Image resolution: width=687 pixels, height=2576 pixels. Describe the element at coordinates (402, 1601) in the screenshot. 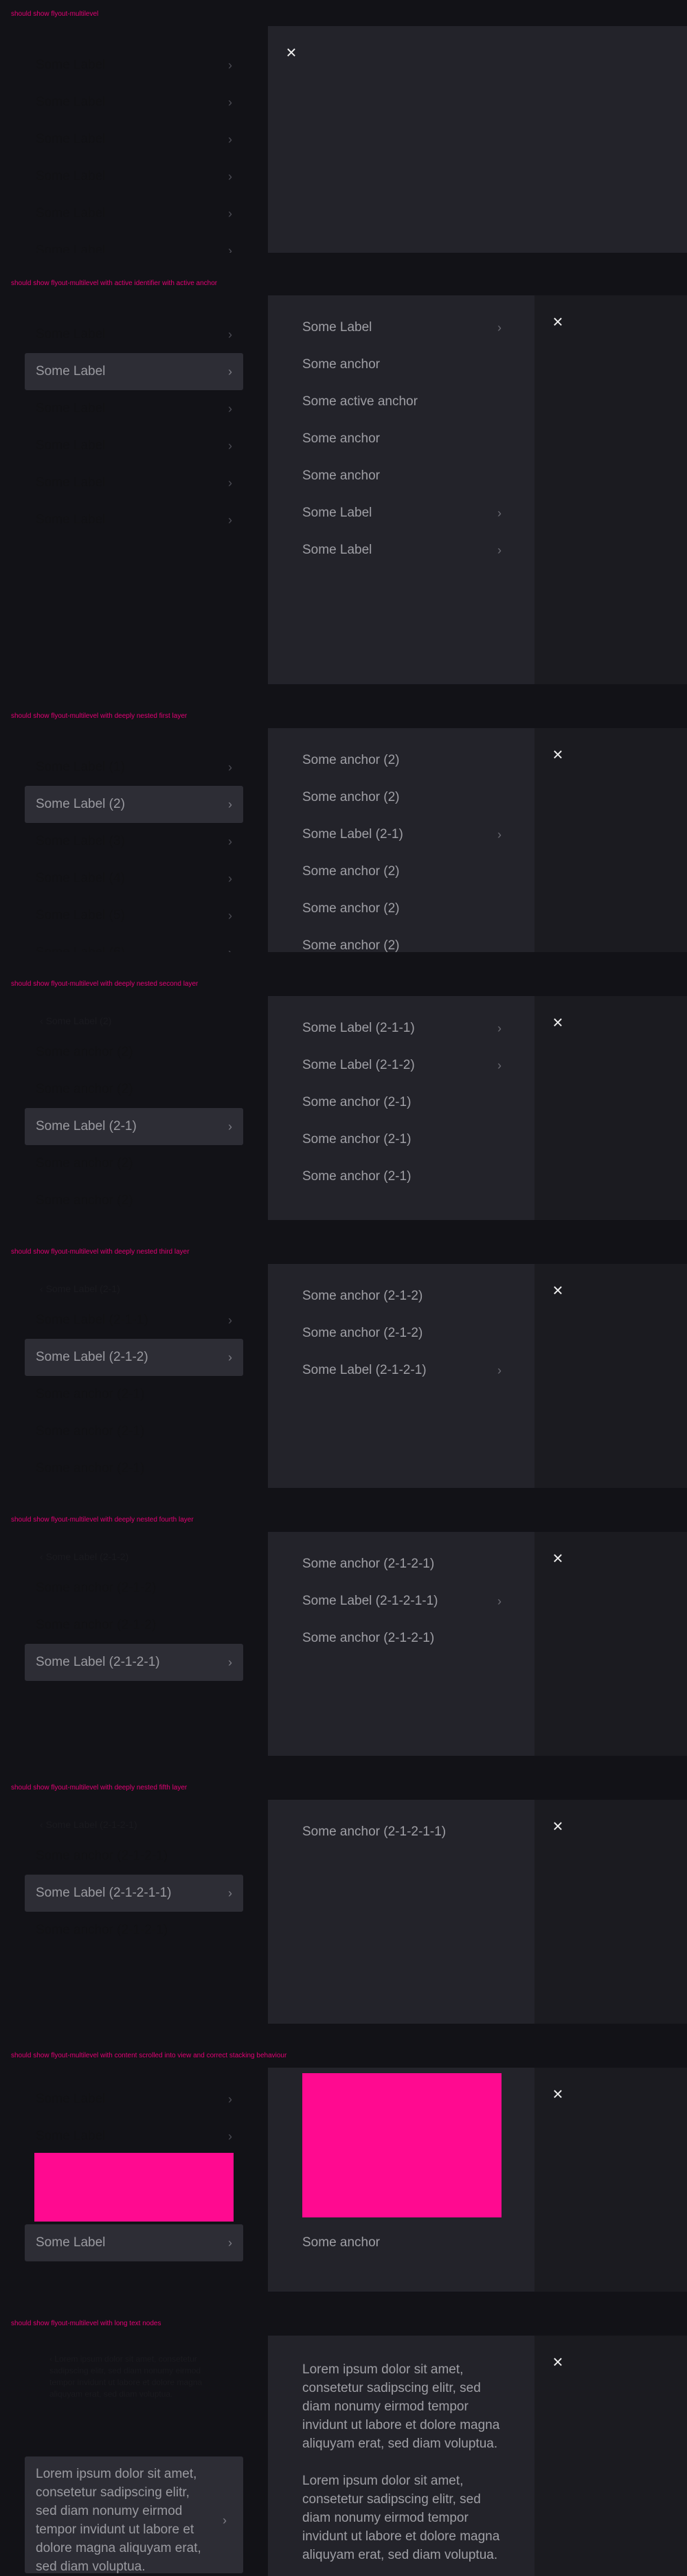

I see `flyout-item: Some Label (2-1-2-1-1) ›` at that location.